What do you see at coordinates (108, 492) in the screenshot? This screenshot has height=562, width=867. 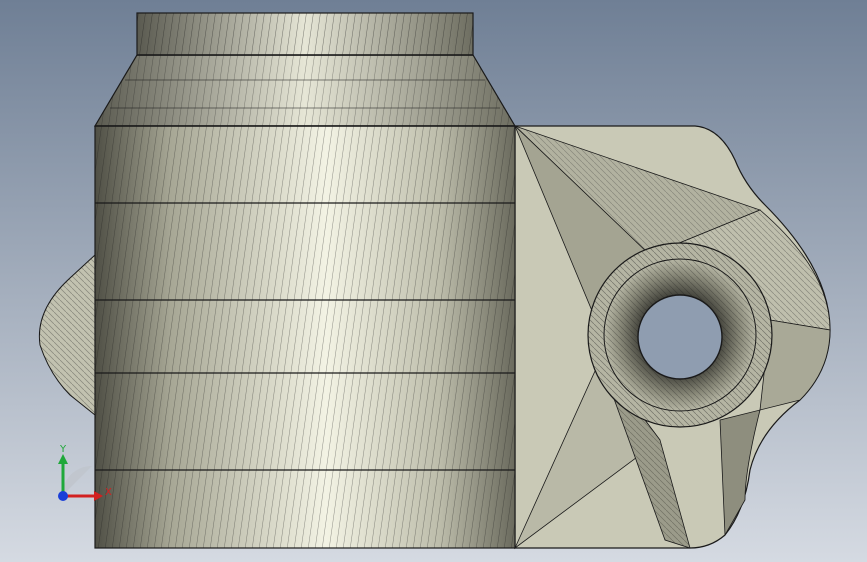 I see `x-axis-label: X` at bounding box center [108, 492].